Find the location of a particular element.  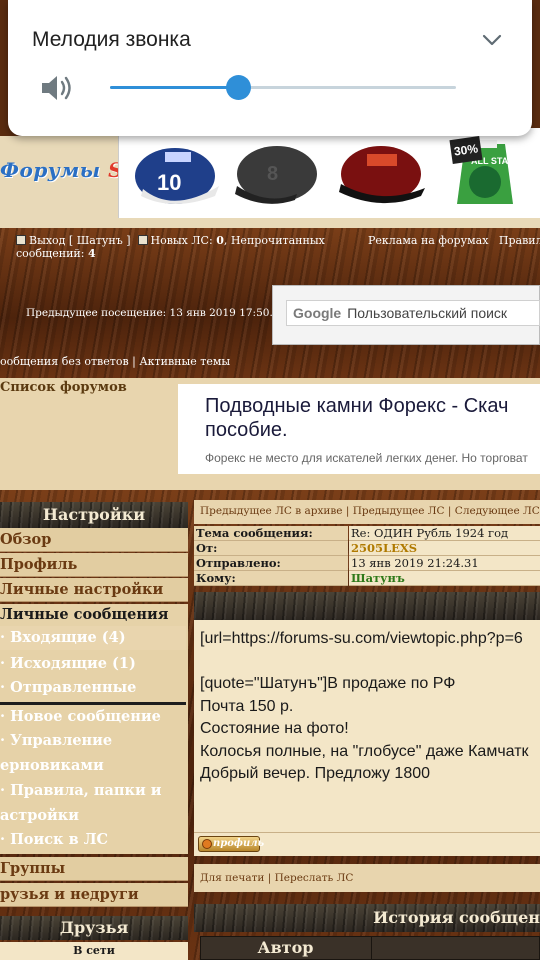

profile-button: профиль is located at coordinates (231, 844).